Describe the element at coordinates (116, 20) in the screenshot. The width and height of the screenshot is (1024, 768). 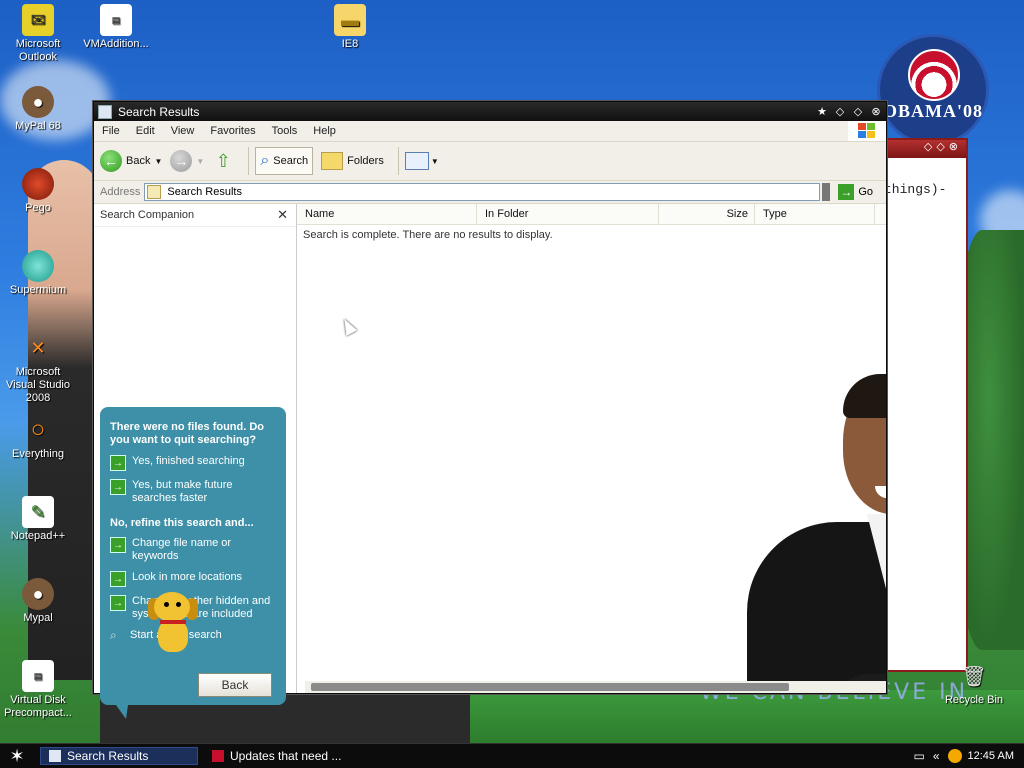
I see `vm-additions-icon: ▤` at that location.